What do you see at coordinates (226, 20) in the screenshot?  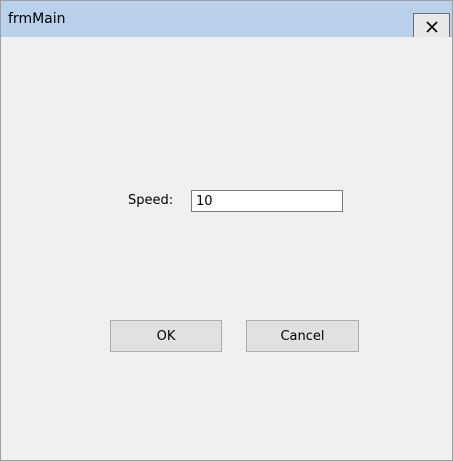 I see `title-bar: frmMain` at bounding box center [226, 20].